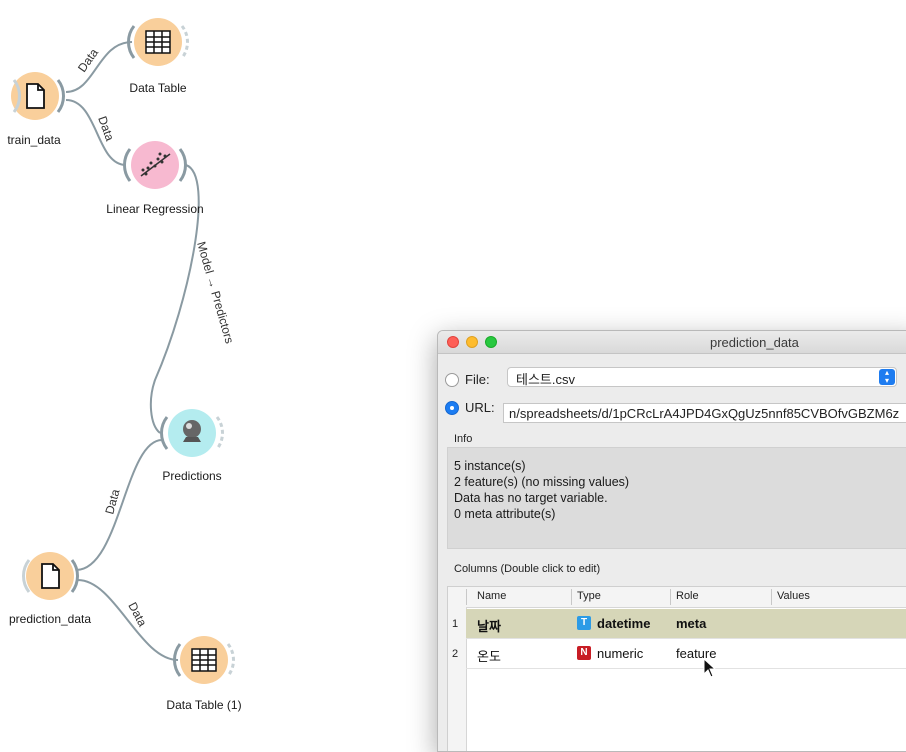  Describe the element at coordinates (106, 128) in the screenshot. I see `link-label-train-lr: Data` at that location.